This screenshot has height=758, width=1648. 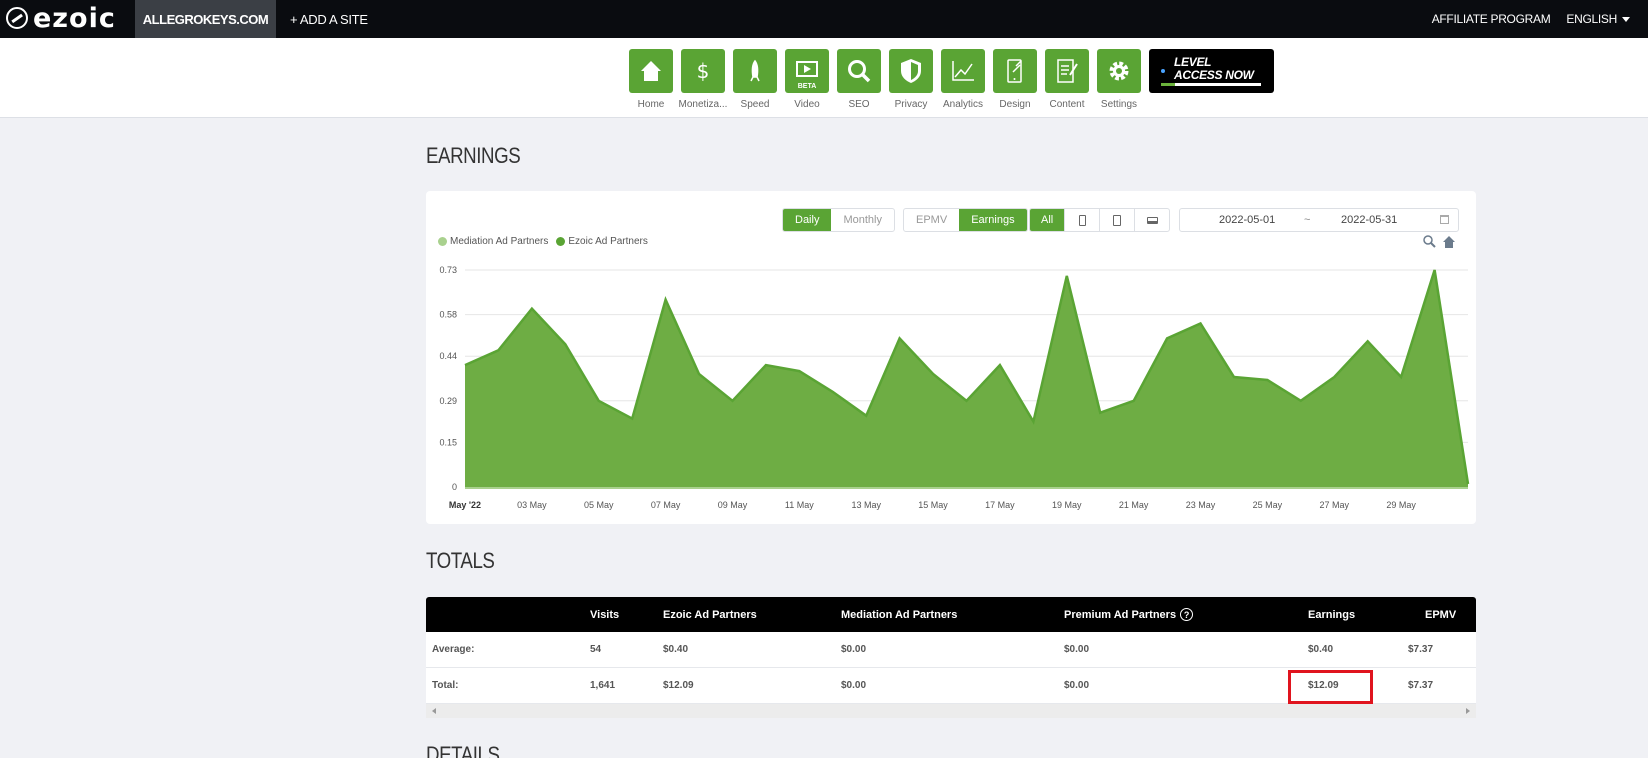 I want to click on mobile-icon, so click(x=1082, y=220).